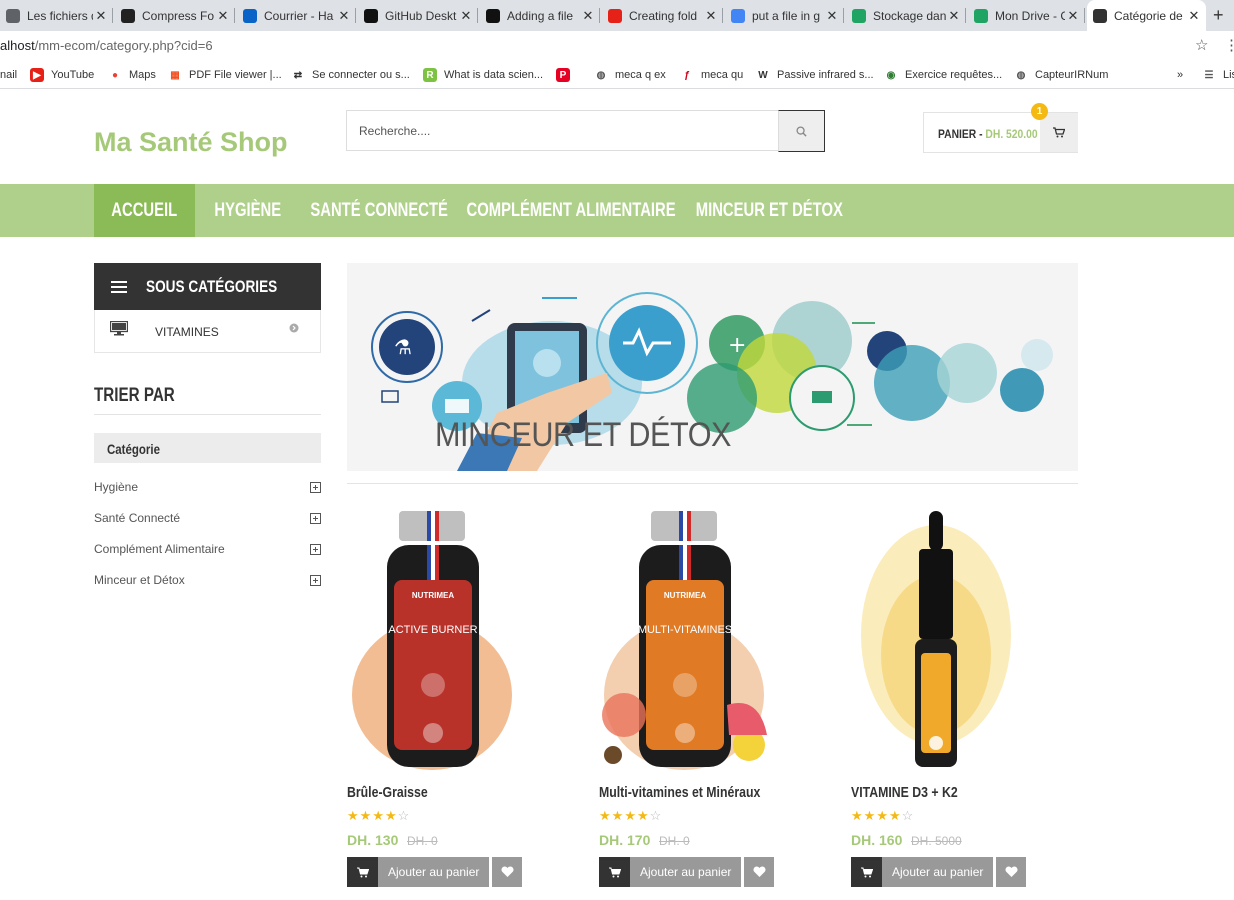 This screenshot has width=1234, height=900. I want to click on reading-list: ☰ Lis, so click(1218, 75).